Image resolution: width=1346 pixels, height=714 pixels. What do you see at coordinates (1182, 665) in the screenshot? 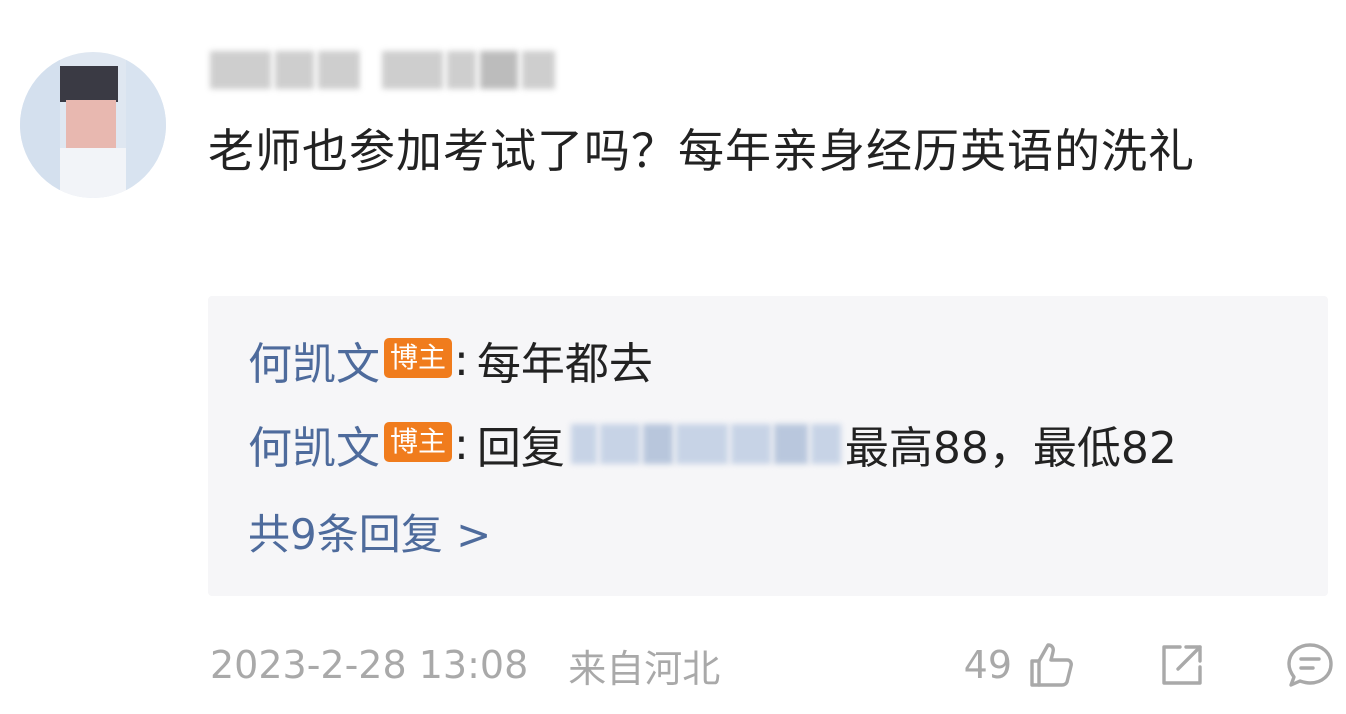
I see `share-icon` at bounding box center [1182, 665].